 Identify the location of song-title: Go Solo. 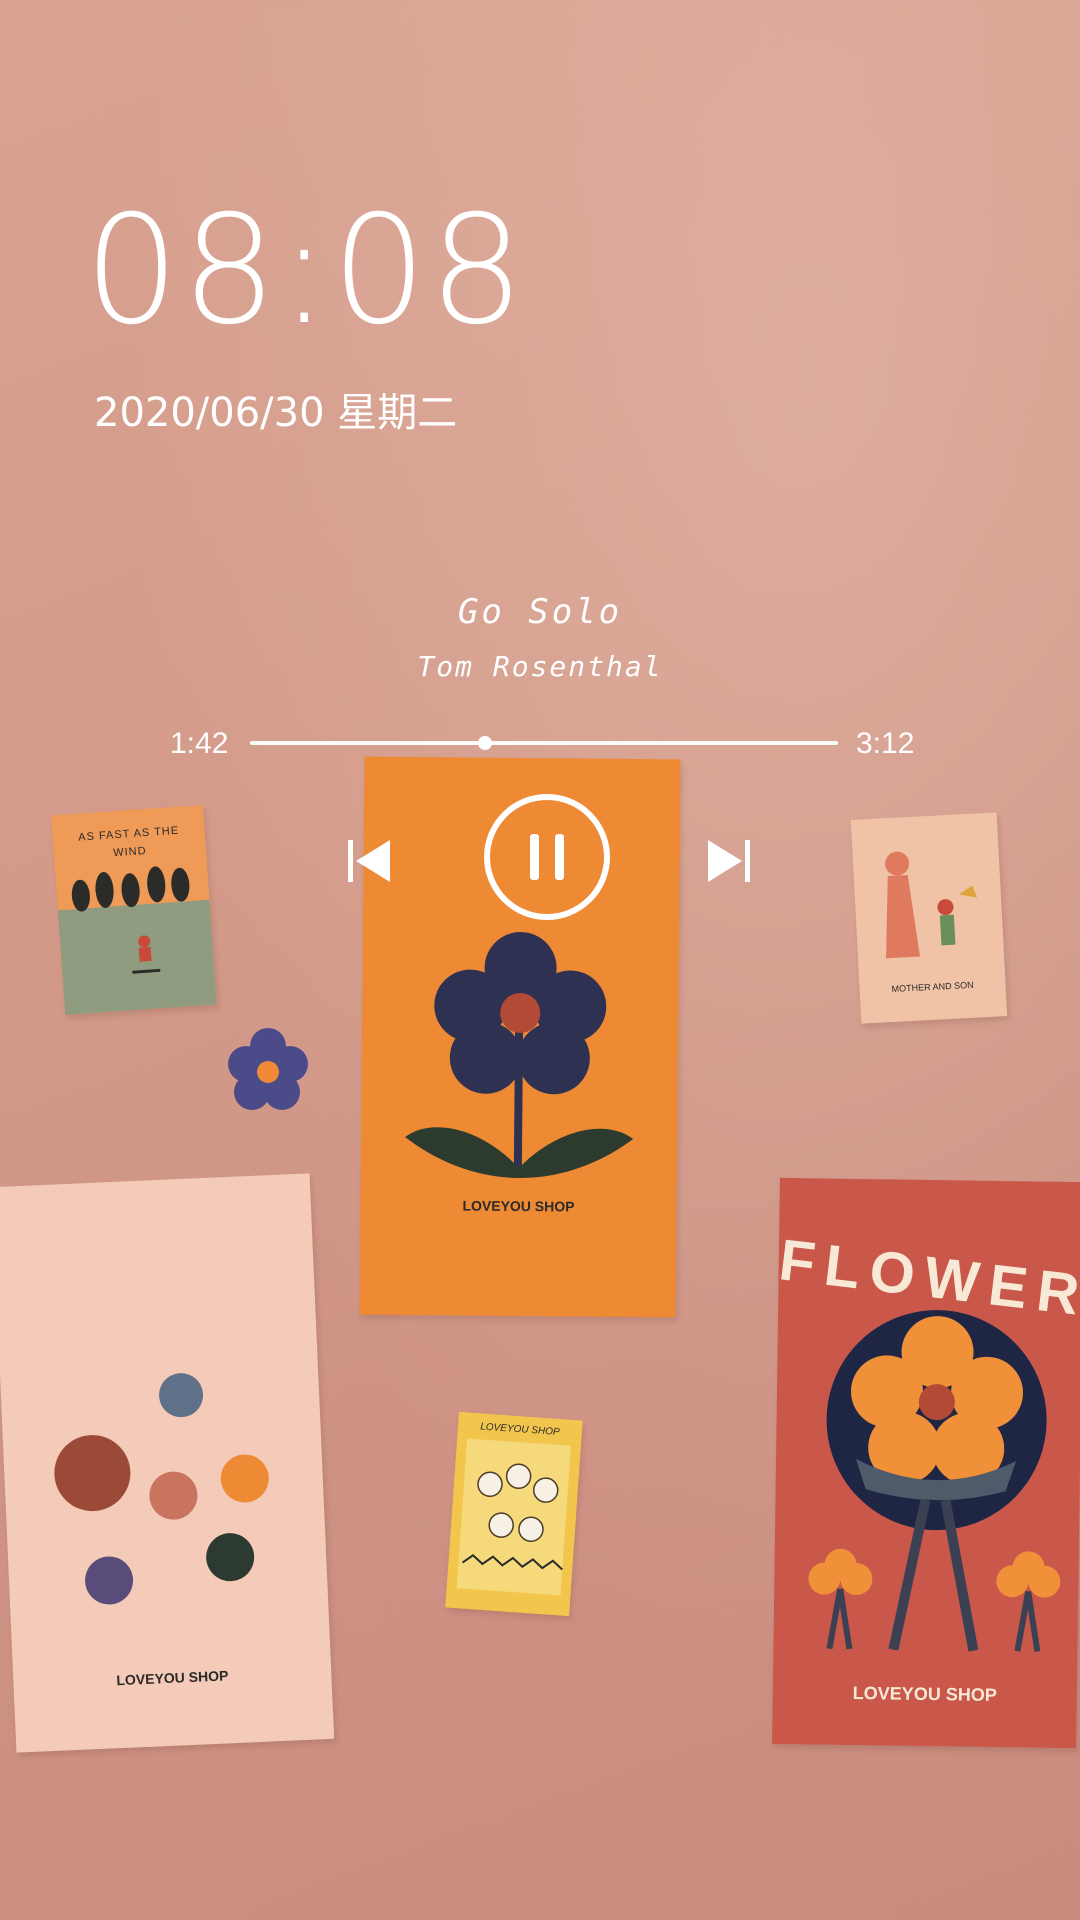
(540, 612).